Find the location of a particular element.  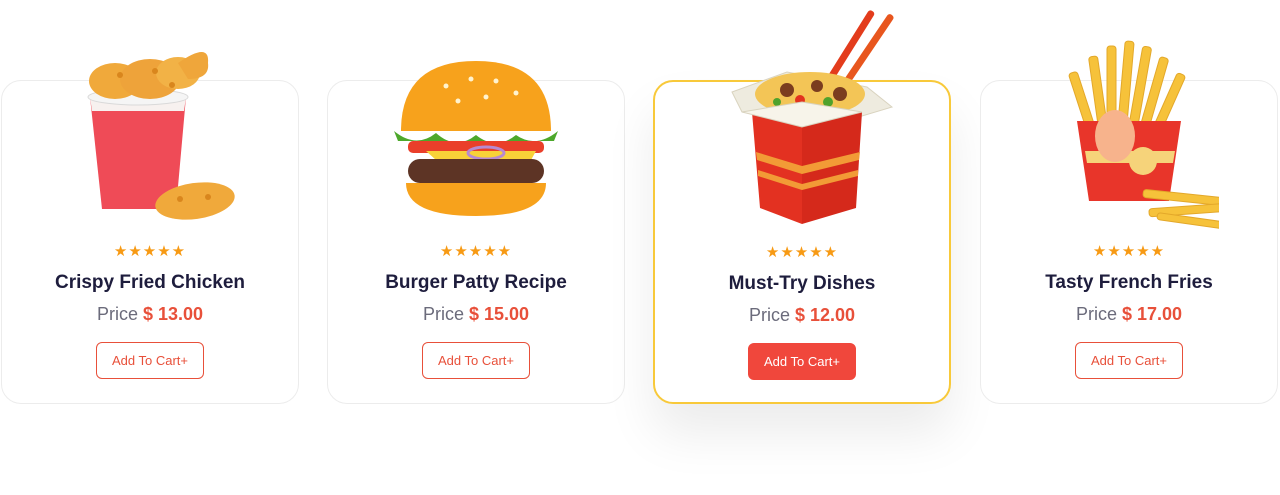

burger-icon is located at coordinates (476, 121).